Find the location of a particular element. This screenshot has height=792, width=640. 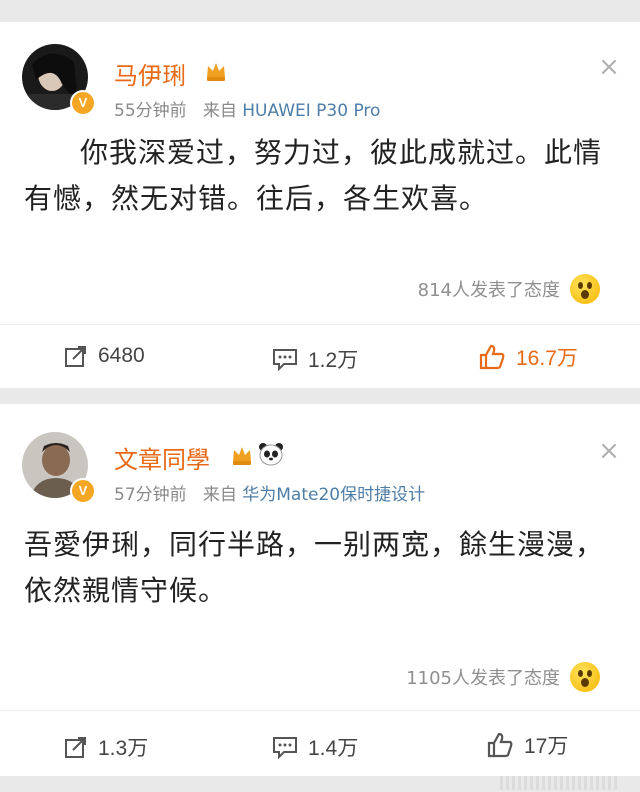

repost-button: 6480 is located at coordinates (104, 356).